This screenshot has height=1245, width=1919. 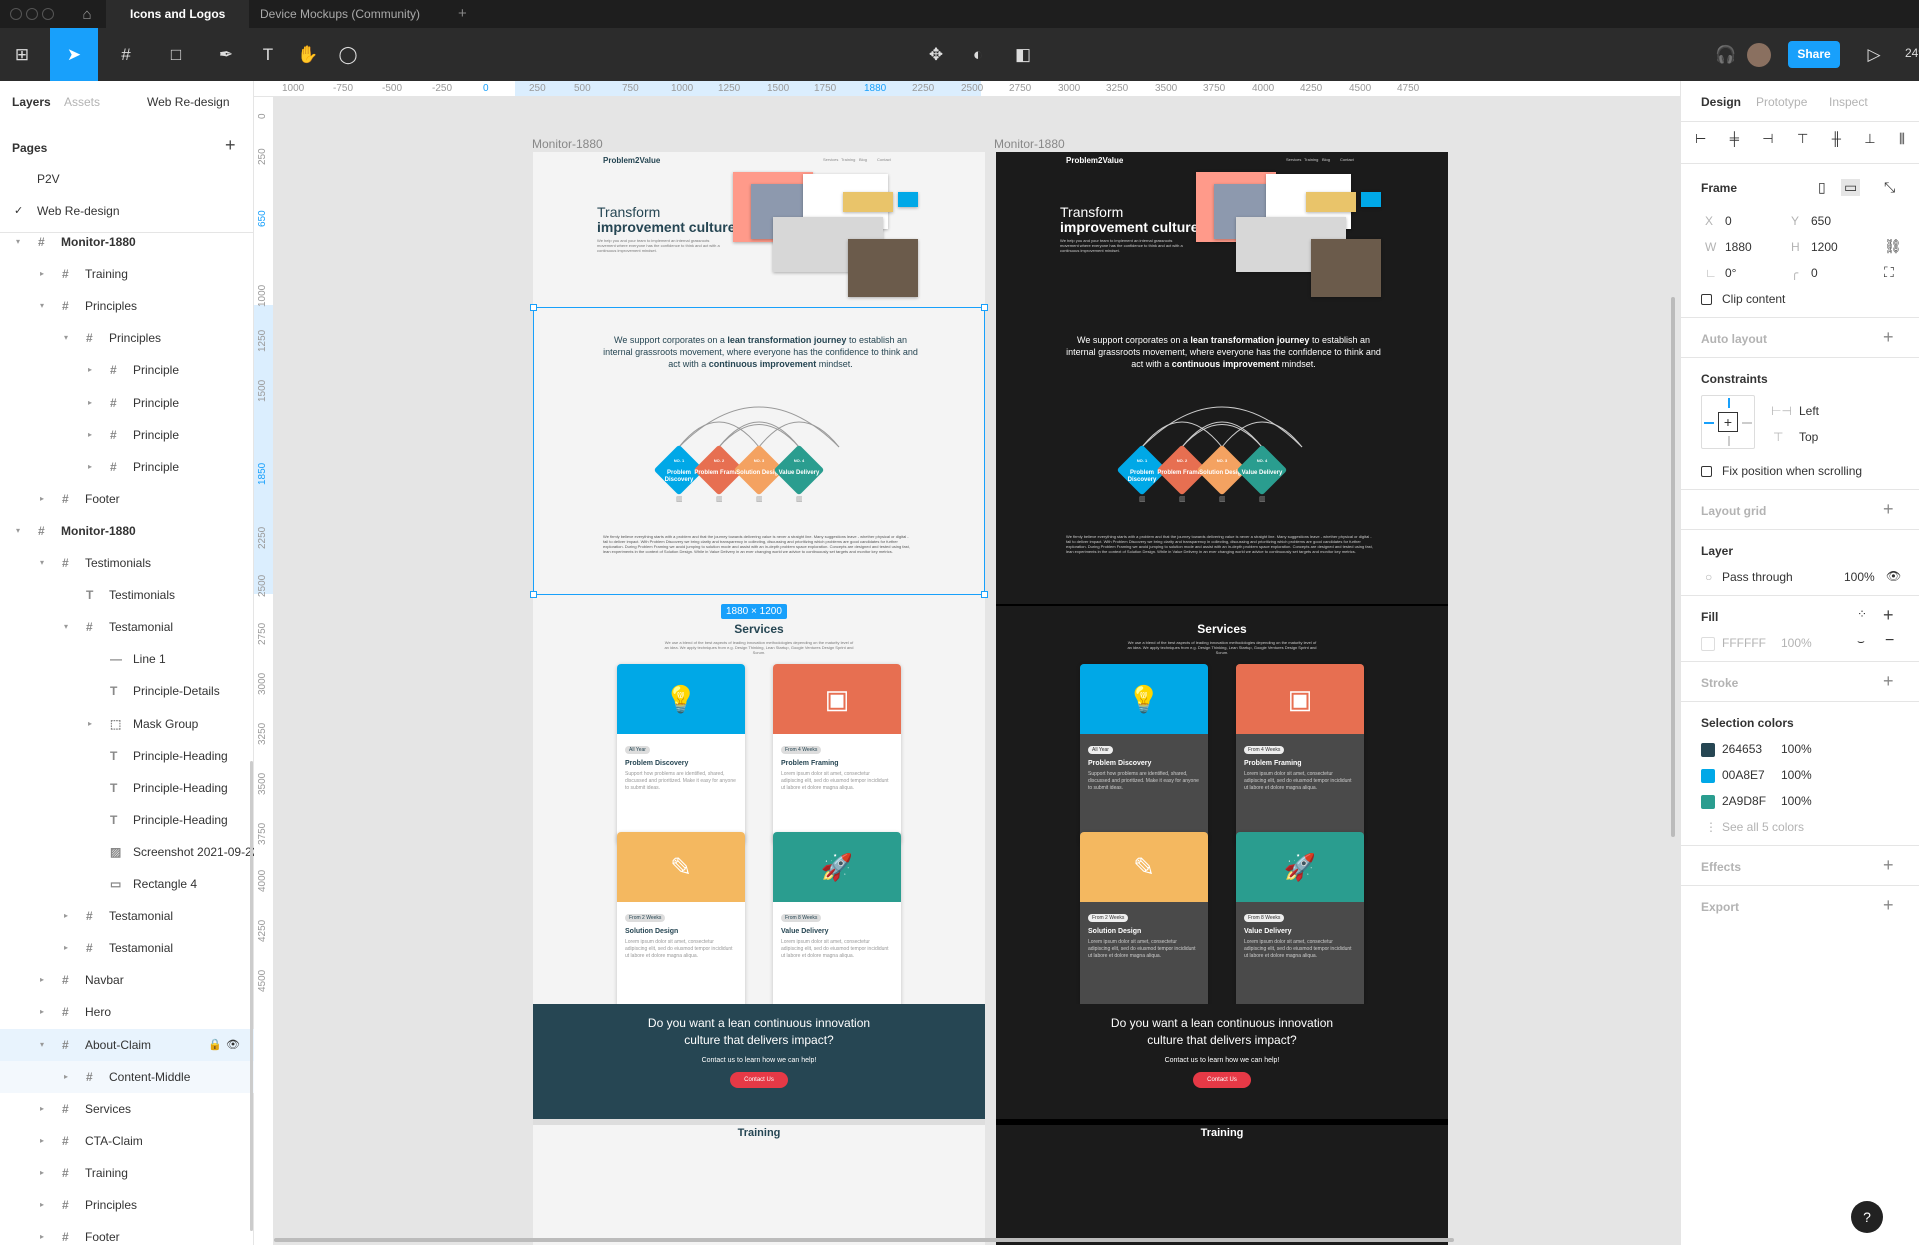 What do you see at coordinates (1222, 1080) in the screenshot?
I see `contact-us-button: Contact Us` at bounding box center [1222, 1080].